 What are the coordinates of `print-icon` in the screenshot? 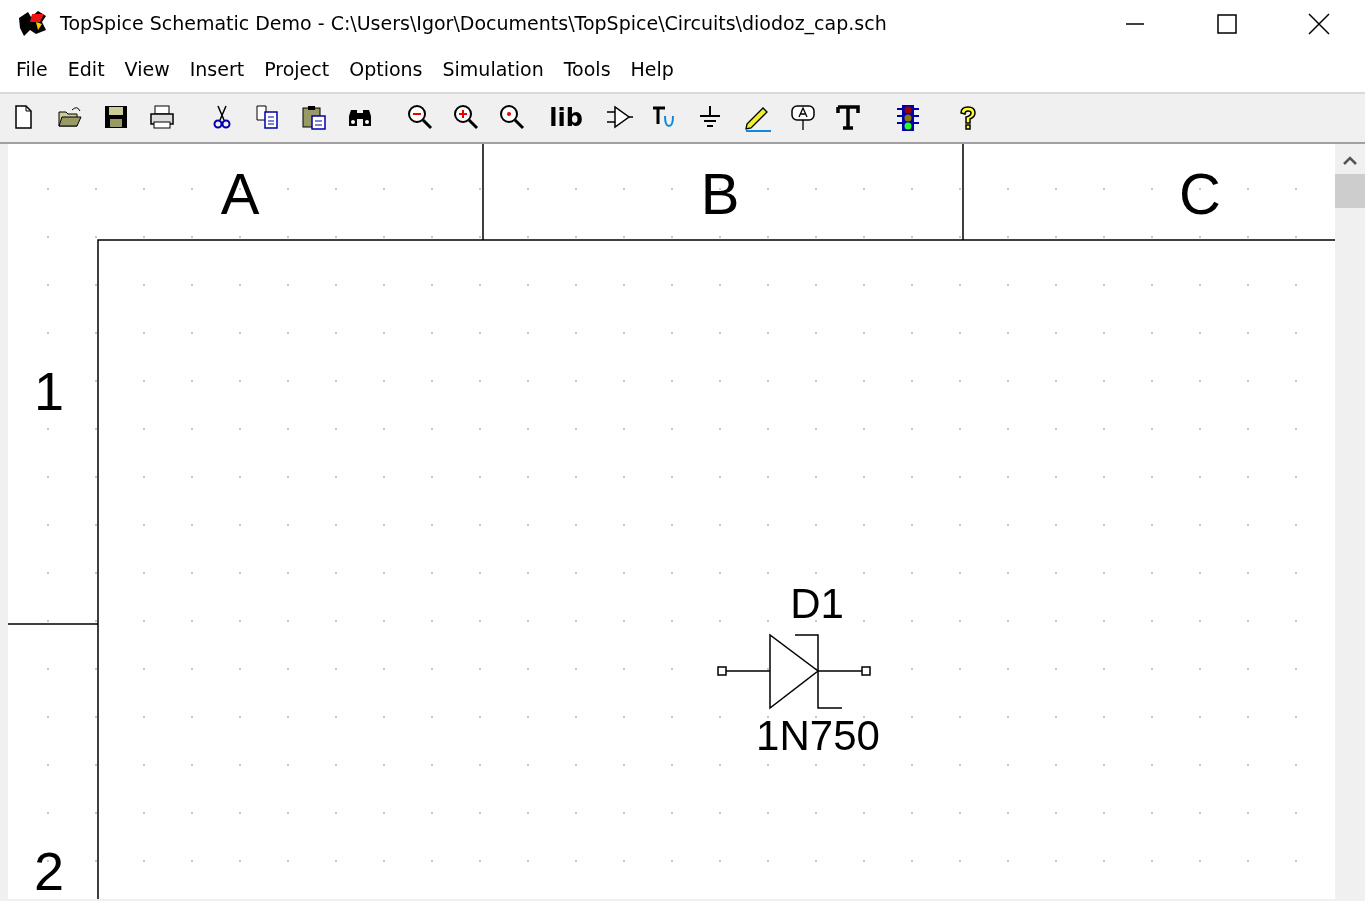 It's located at (163, 118).